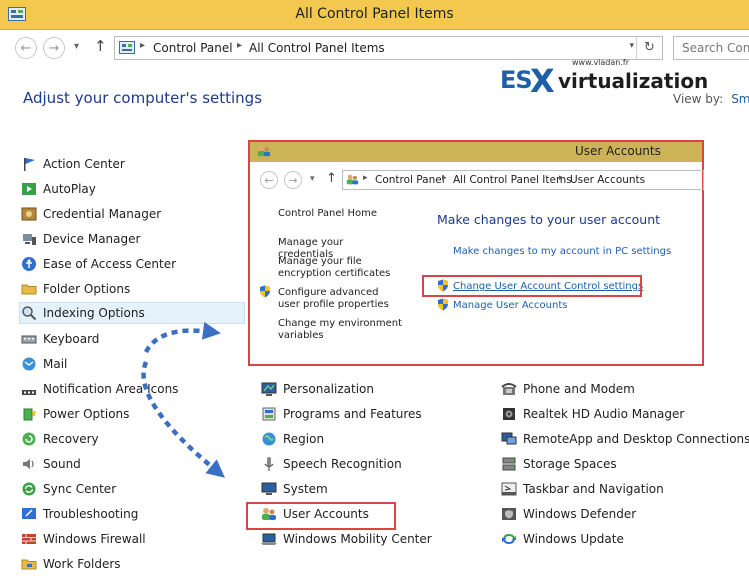  Describe the element at coordinates (357, 539) in the screenshot. I see `item-label: Windows Mobility Center` at that location.